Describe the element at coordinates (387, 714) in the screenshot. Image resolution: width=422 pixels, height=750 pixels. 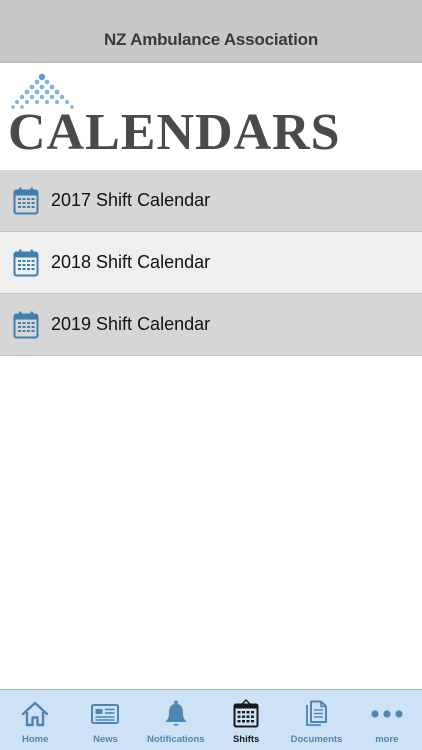
I see `more-icon` at that location.